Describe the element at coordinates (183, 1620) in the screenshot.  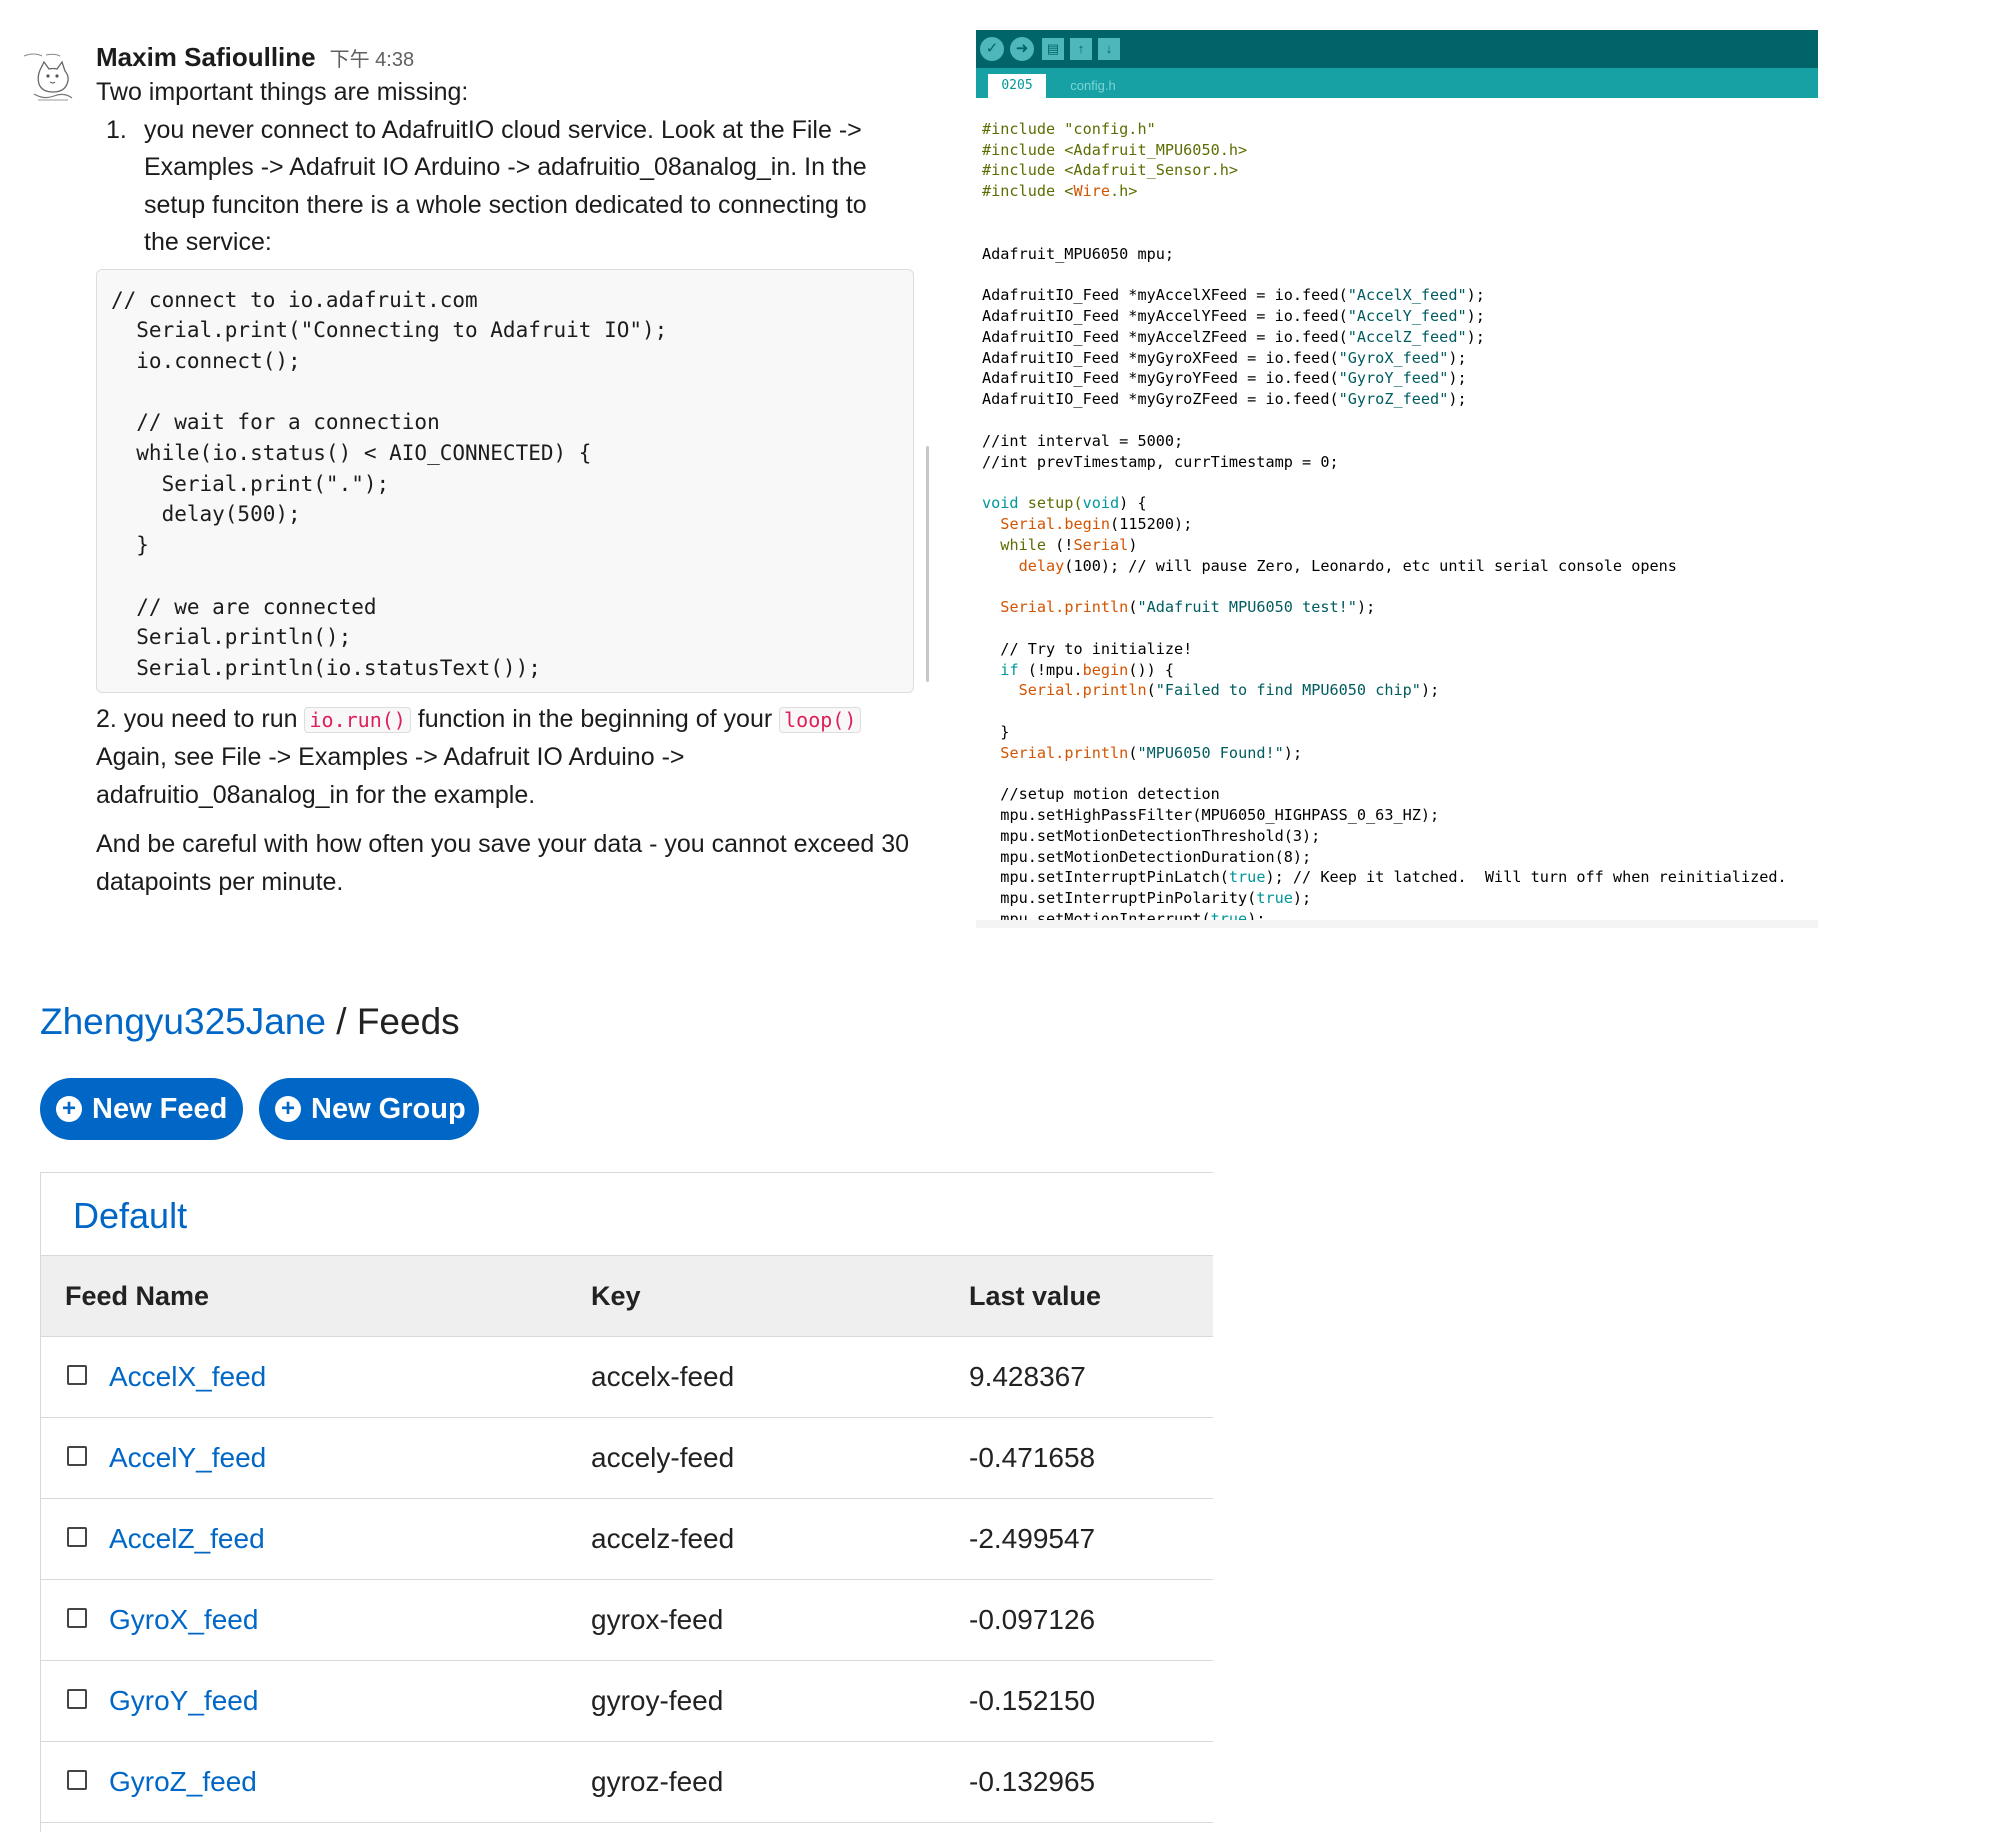
I see `feed-name-link: GyroX_feed` at that location.